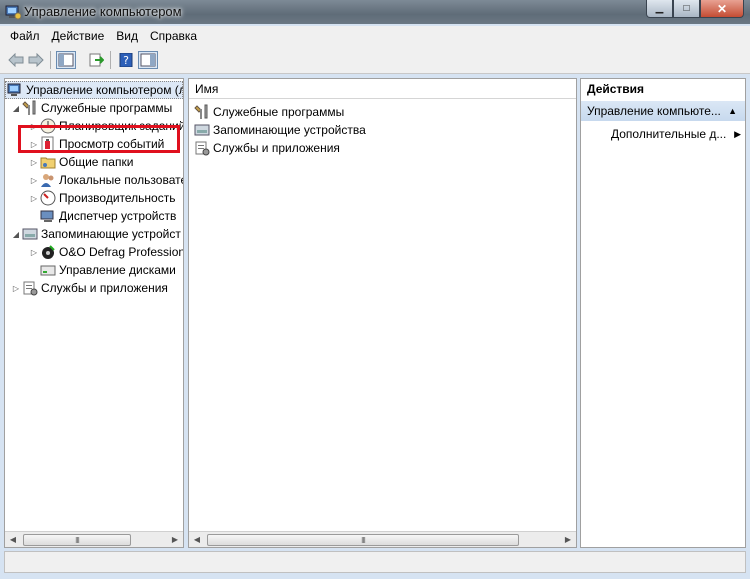 The image size is (750, 579). I want to click on actions-more-item: Дополнительные д... ▶, so click(676, 134).